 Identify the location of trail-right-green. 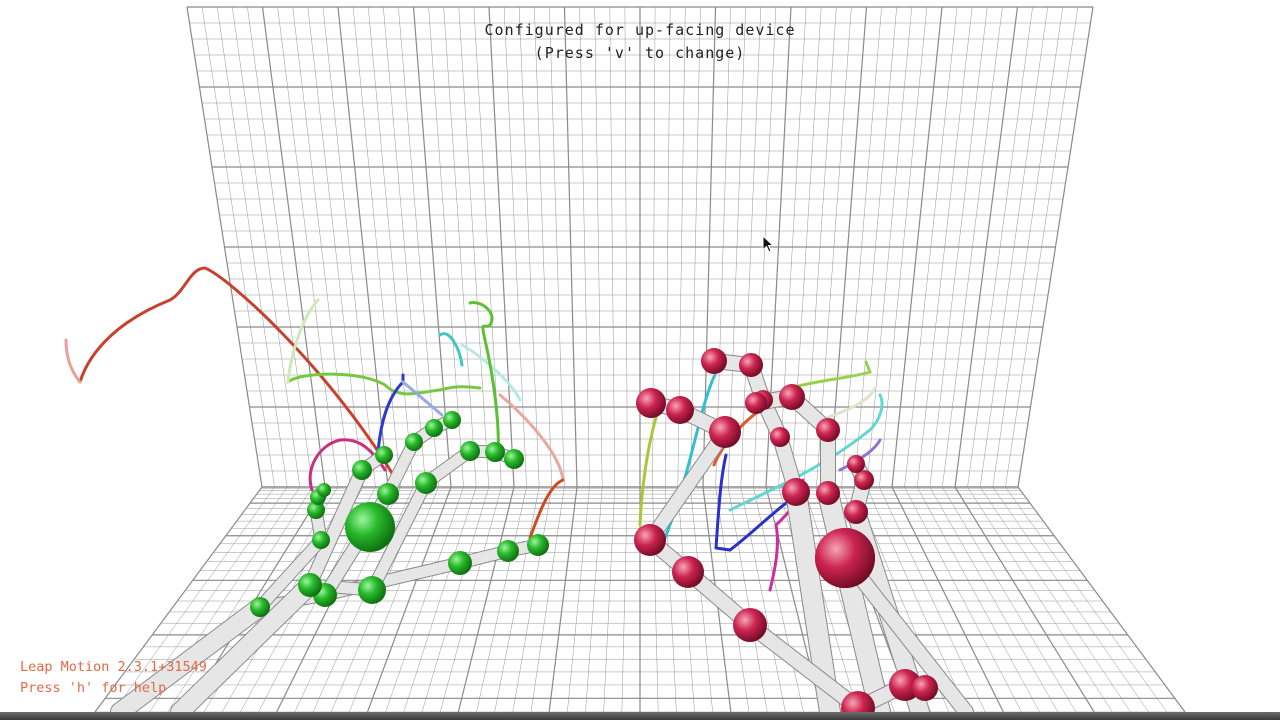
(651, 462).